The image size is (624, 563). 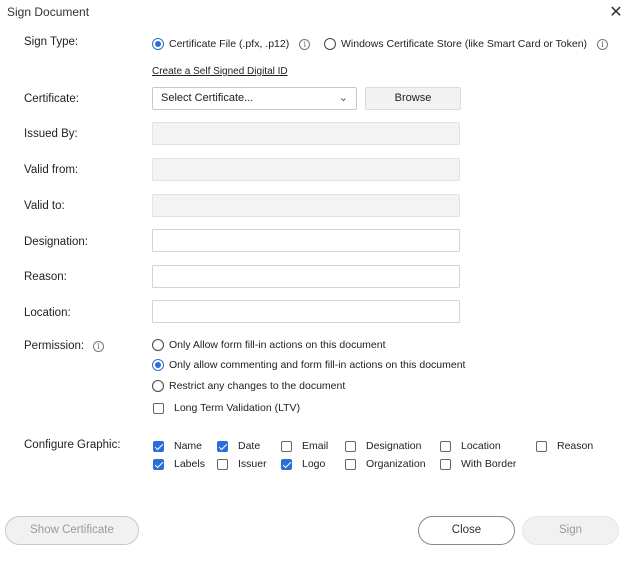 What do you see at coordinates (158, 386) in the screenshot?
I see `permission-restrict-radio` at bounding box center [158, 386].